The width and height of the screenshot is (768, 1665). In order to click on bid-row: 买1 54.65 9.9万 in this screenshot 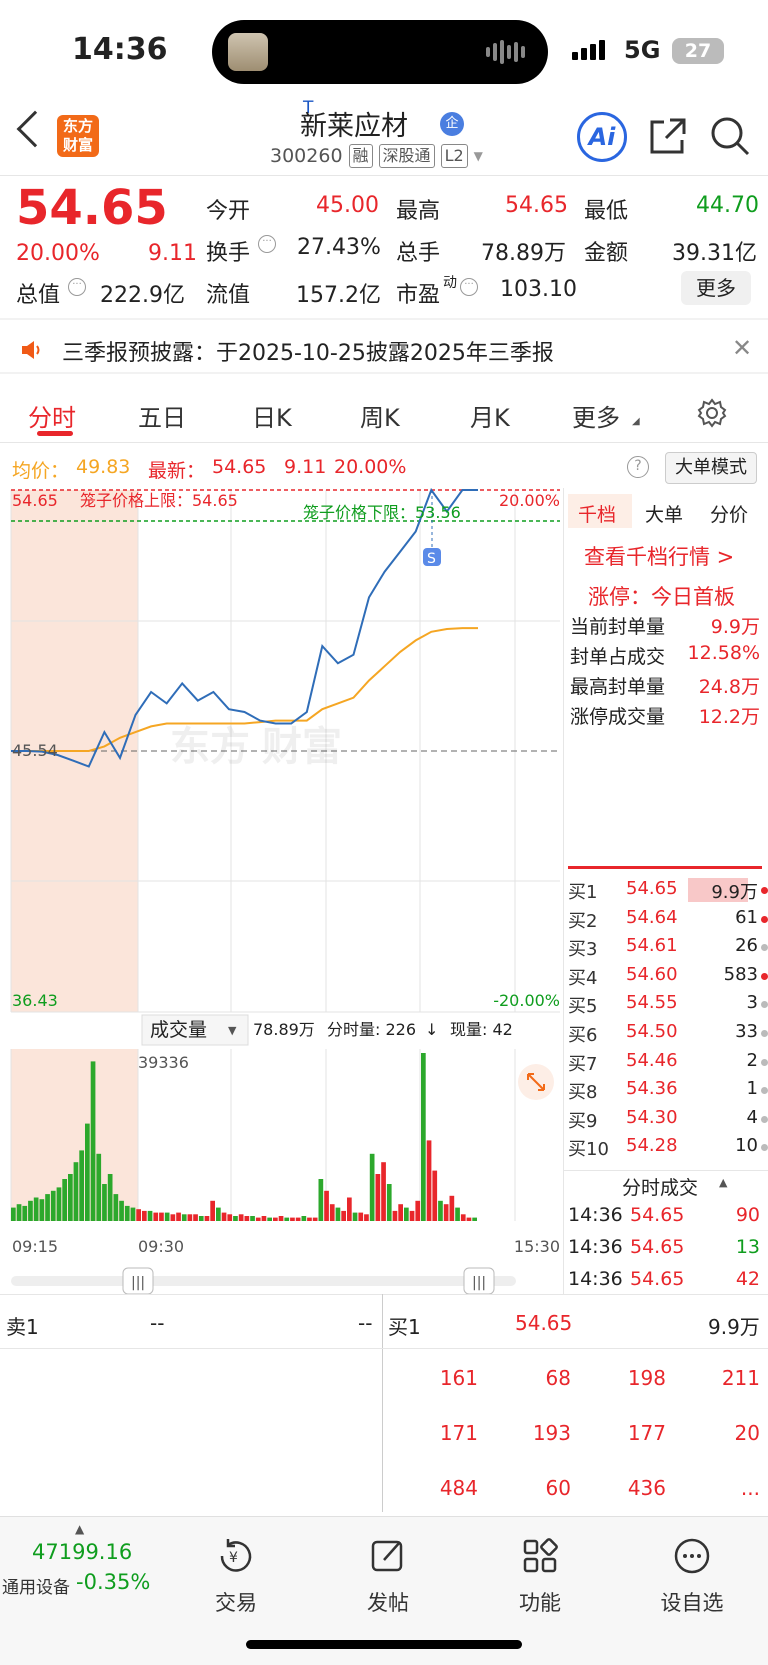, I will do `click(668, 892)`.